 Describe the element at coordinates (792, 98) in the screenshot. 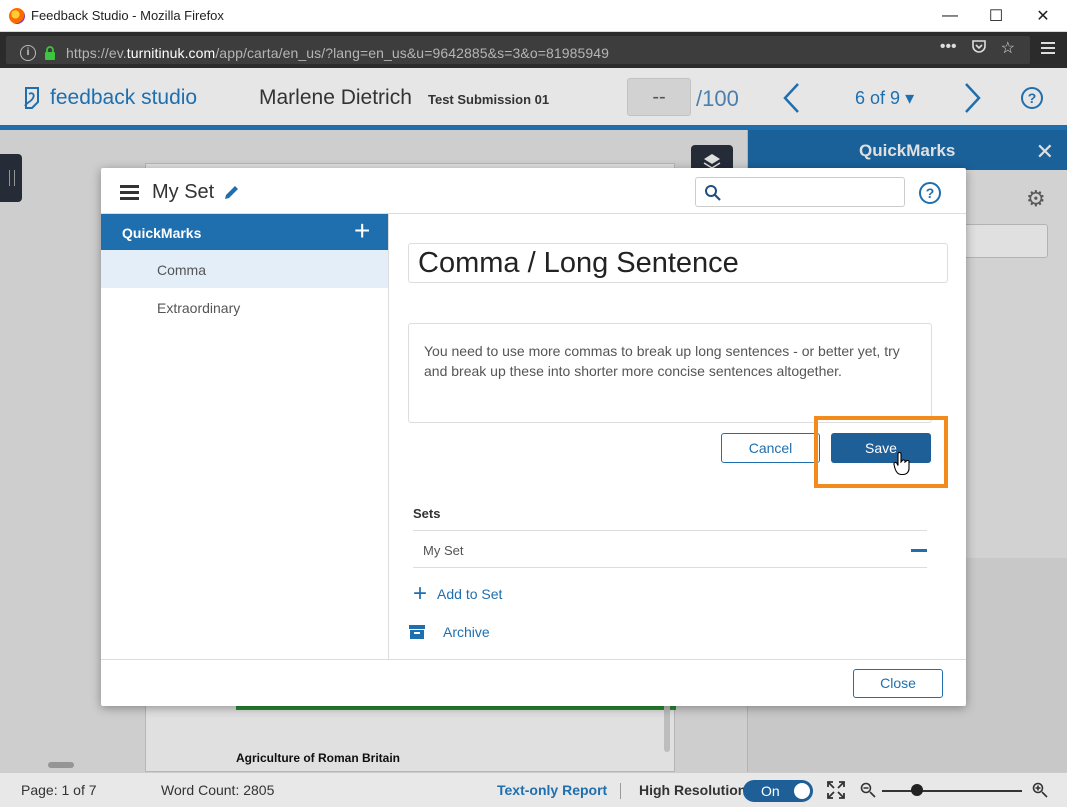

I see `previous-paper-icon` at that location.